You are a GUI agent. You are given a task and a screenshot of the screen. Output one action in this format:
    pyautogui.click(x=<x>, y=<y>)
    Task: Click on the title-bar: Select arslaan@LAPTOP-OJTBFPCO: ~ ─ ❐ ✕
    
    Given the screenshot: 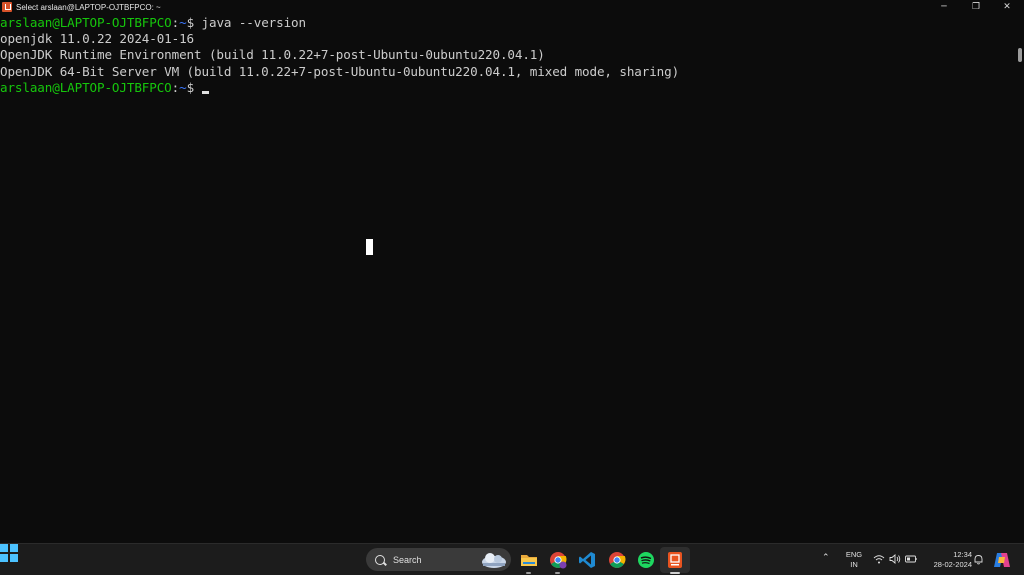 What is the action you would take?
    pyautogui.click(x=512, y=7)
    